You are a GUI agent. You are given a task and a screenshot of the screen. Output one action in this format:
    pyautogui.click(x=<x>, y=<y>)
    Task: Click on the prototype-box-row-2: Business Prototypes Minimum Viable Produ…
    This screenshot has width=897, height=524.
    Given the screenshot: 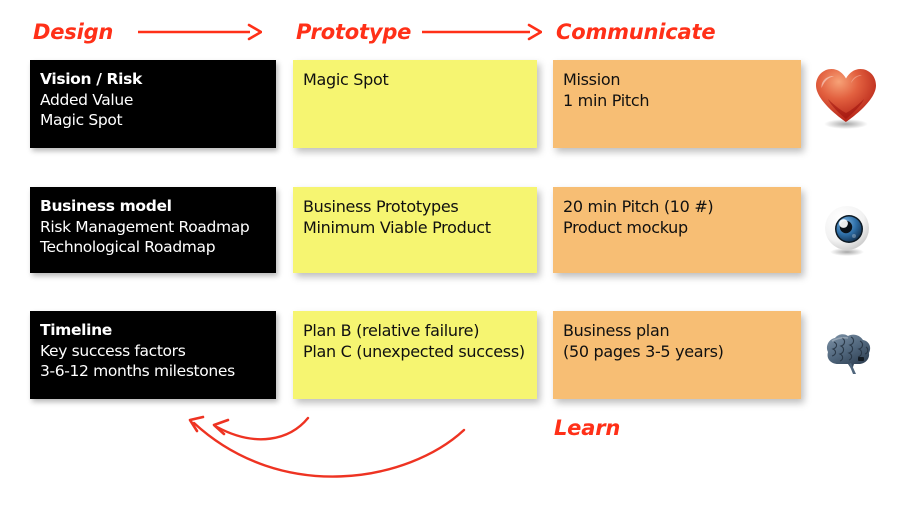 What is the action you would take?
    pyautogui.click(x=415, y=230)
    